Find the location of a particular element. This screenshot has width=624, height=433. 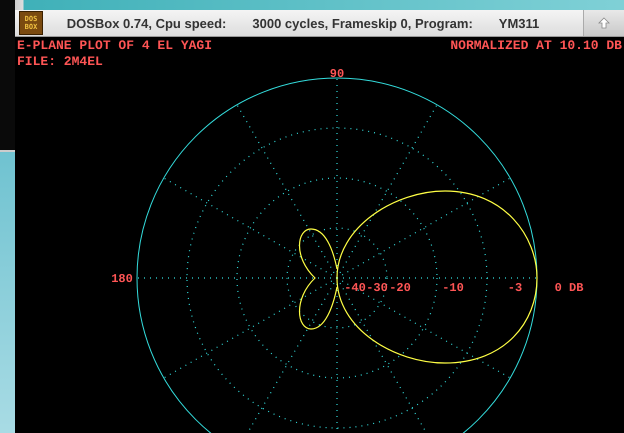

window-title: DOSBox 0.74, Cpu speed: is located at coordinates (146, 23).